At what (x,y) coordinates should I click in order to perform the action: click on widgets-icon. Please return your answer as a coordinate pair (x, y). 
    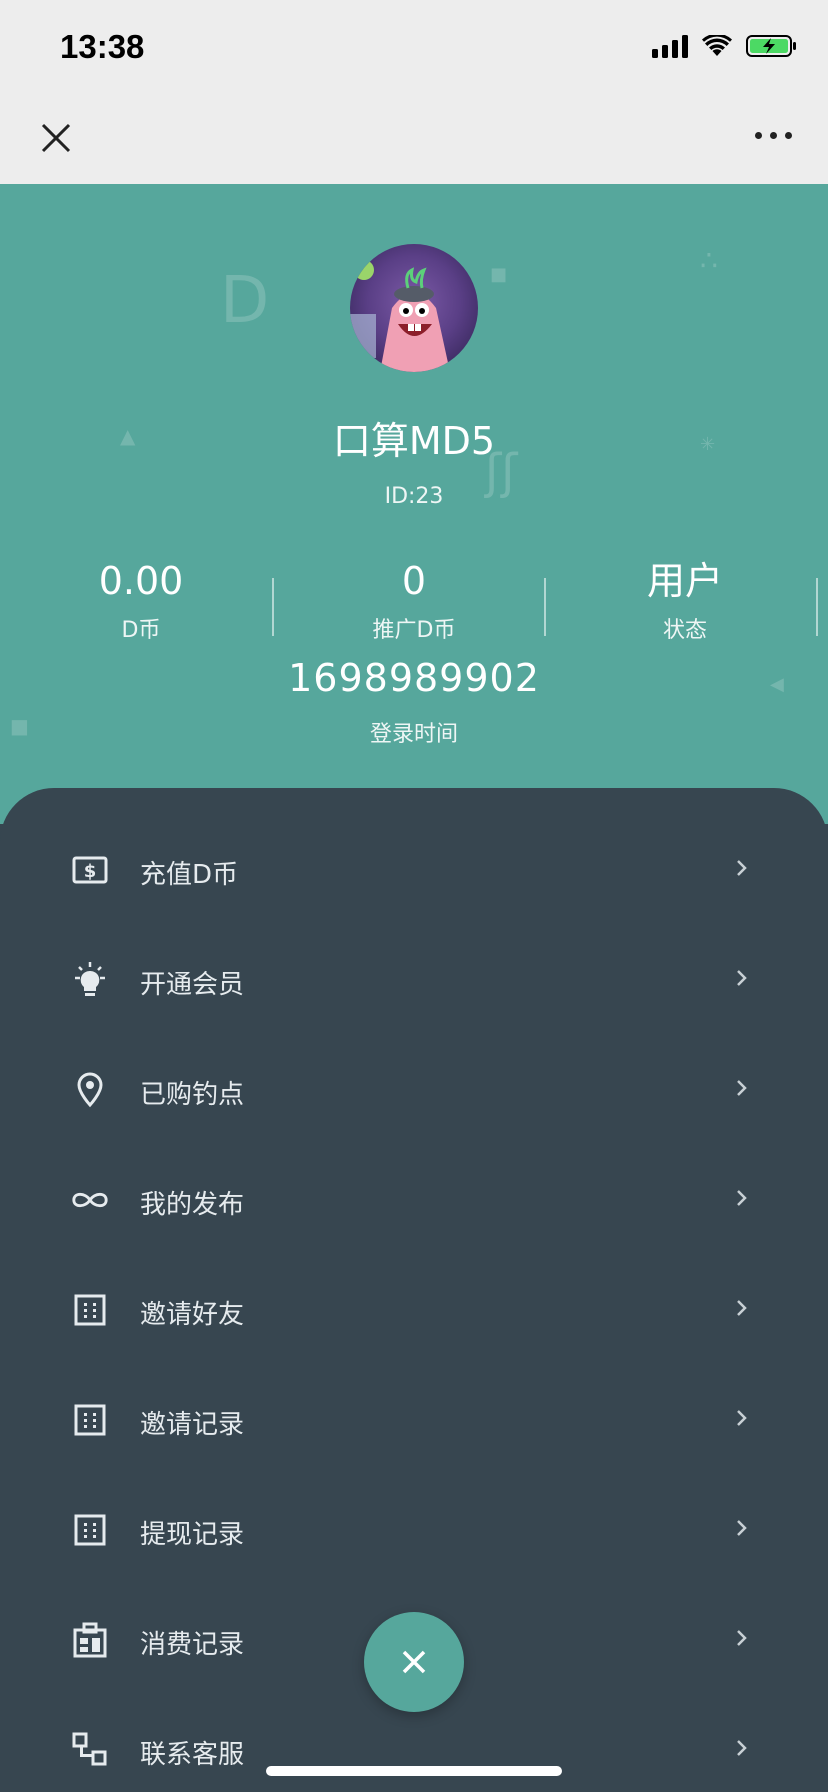
    Looking at the image, I should click on (90, 1750).